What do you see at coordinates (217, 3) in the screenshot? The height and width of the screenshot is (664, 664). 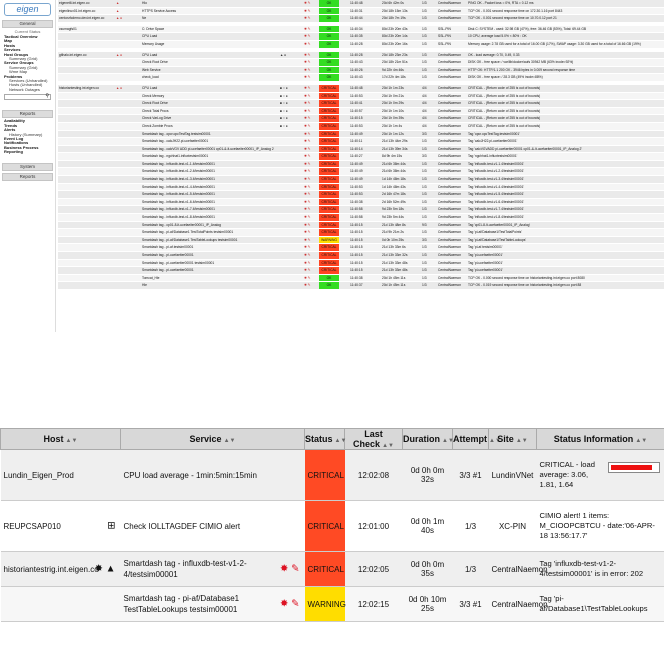 I see `service-link: Hlo` at bounding box center [217, 3].